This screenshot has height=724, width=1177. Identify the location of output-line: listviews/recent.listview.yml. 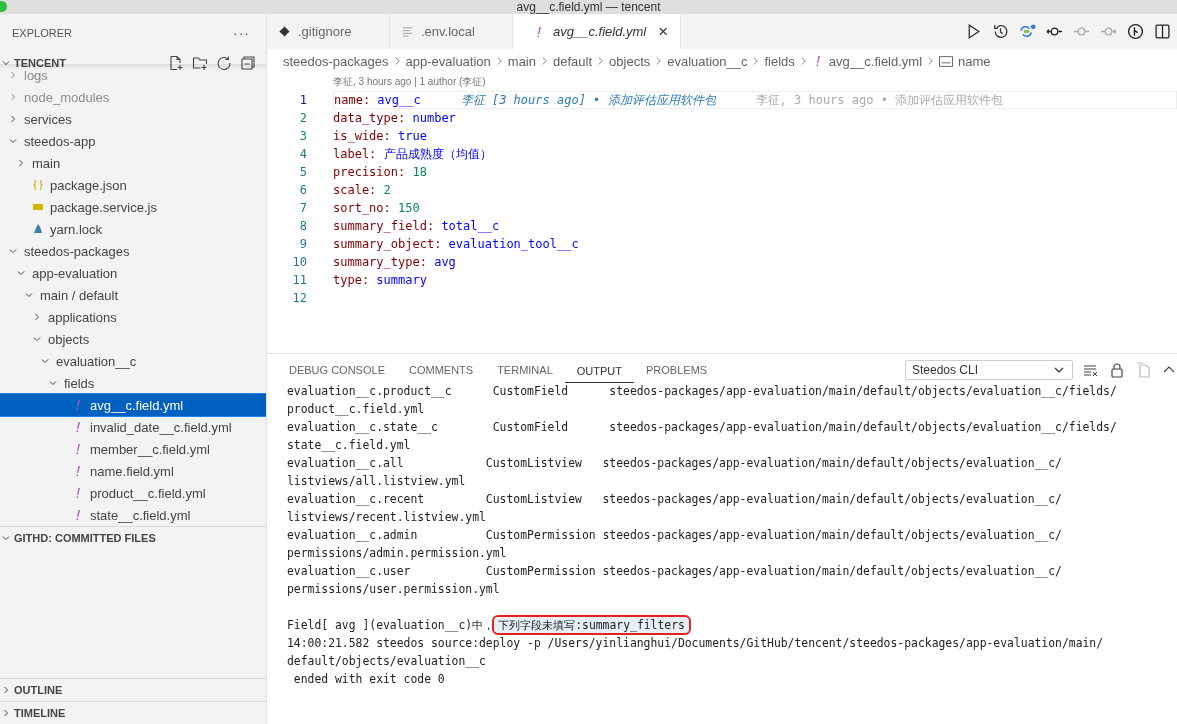
(386, 517).